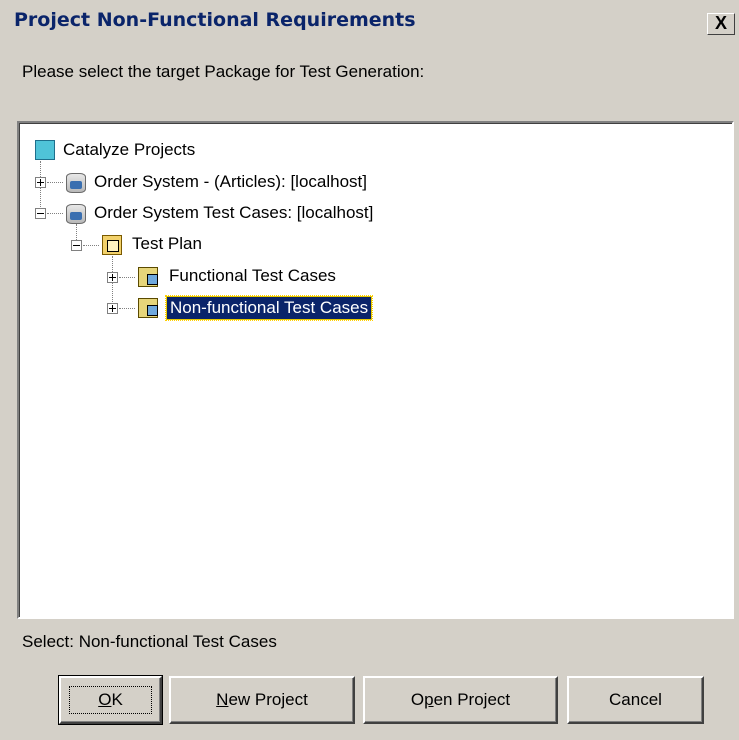 The image size is (739, 740). I want to click on tree-item-order-system-articles: Order System - (Articles): [localhost], so click(230, 182).